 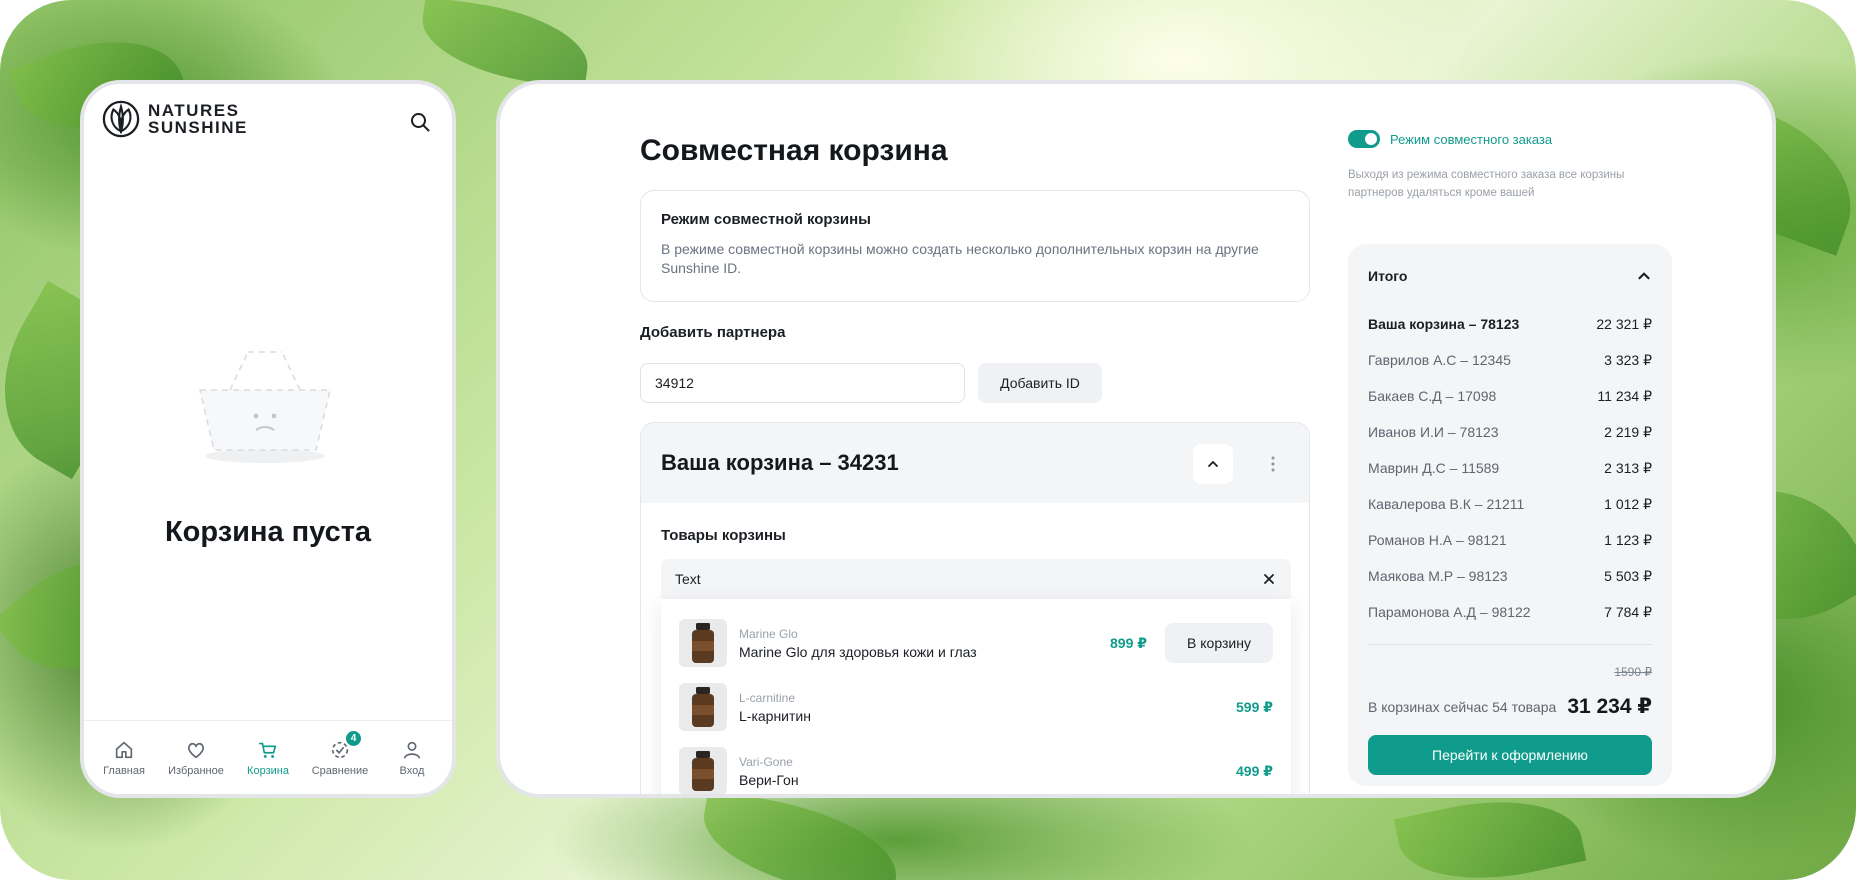 What do you see at coordinates (780, 462) in the screenshot?
I see `cart-title: Ваша корзина – 34231` at bounding box center [780, 462].